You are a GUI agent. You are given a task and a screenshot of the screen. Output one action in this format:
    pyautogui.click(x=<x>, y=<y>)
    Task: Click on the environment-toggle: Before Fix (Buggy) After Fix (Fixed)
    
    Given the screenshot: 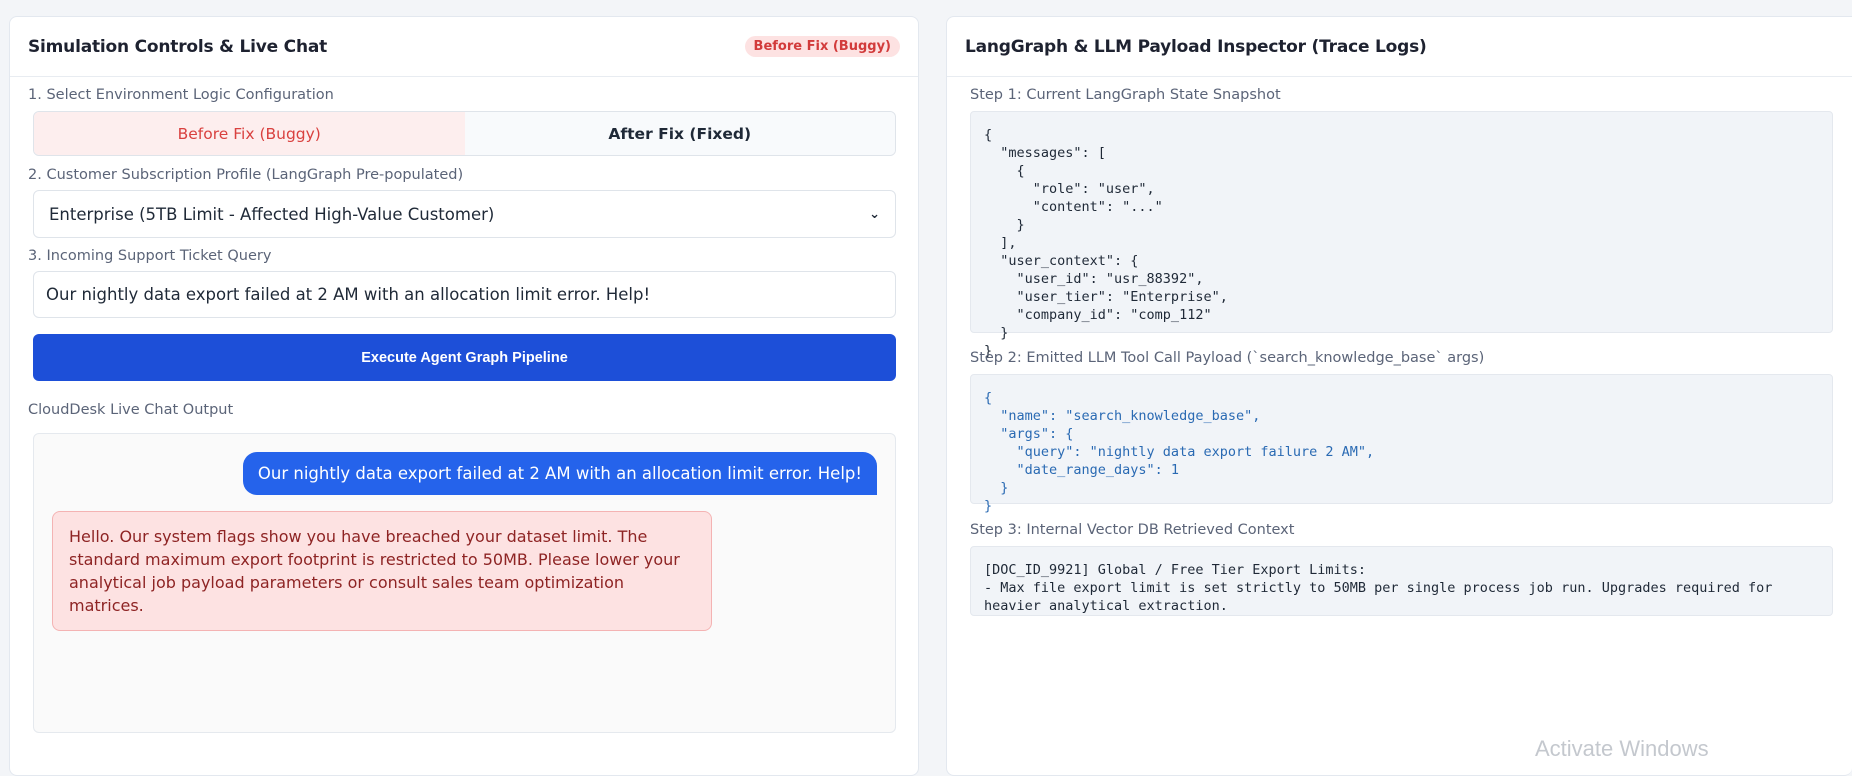 What is the action you would take?
    pyautogui.click(x=464, y=133)
    